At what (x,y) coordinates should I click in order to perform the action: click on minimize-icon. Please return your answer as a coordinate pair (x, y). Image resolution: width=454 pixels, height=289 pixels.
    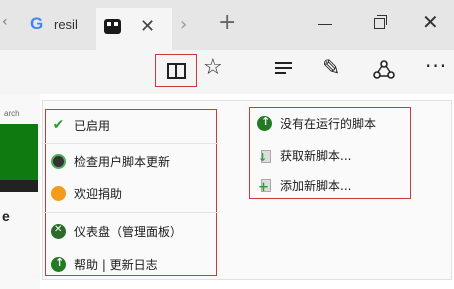
    Looking at the image, I should click on (325, 24).